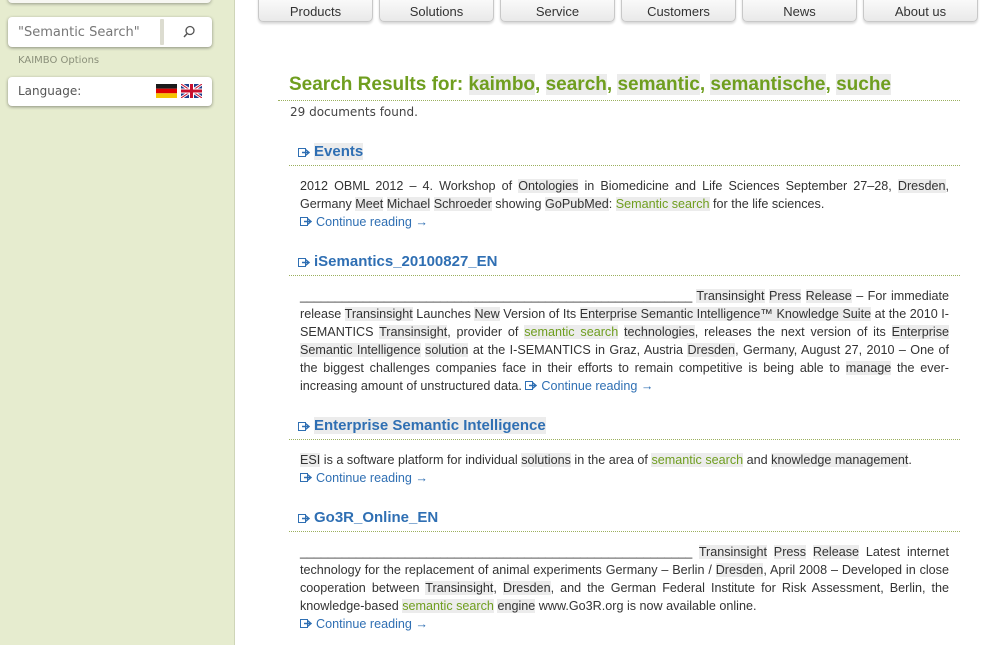 This screenshot has width=1005, height=645. Describe the element at coordinates (539, 314) in the screenshot. I see `snippet-text: Version of Its` at that location.